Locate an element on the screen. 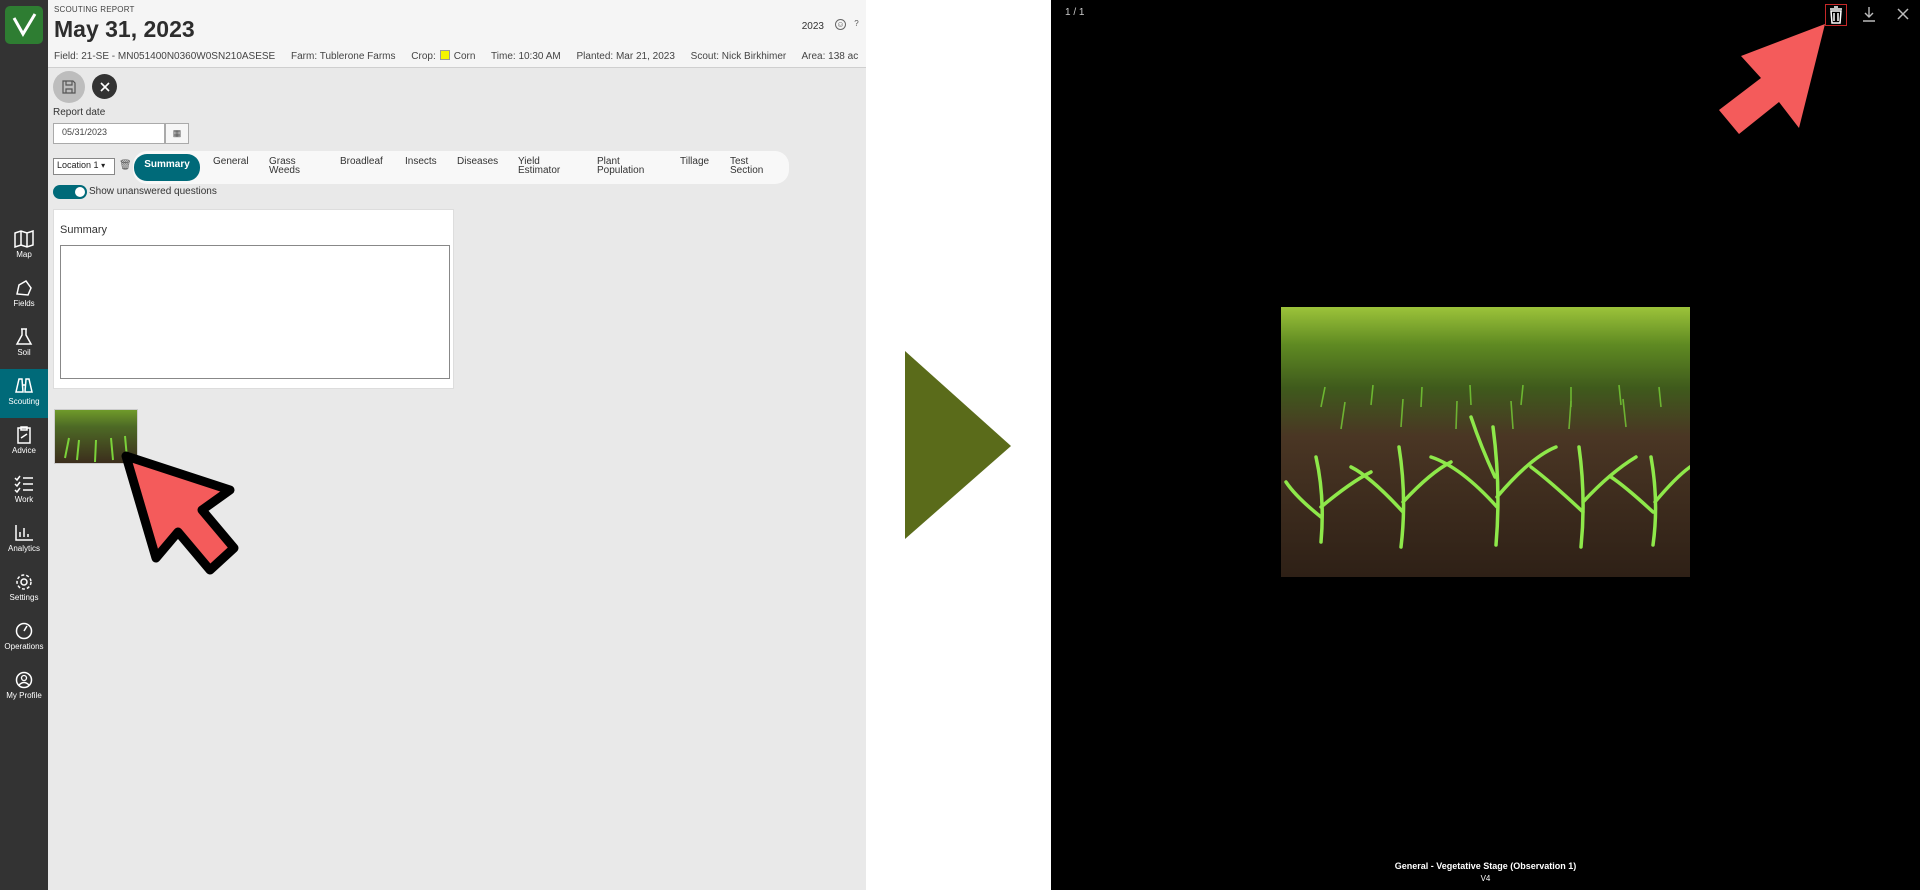 The image size is (1920, 890). tab-test-section: Test Section is located at coordinates (750, 166).